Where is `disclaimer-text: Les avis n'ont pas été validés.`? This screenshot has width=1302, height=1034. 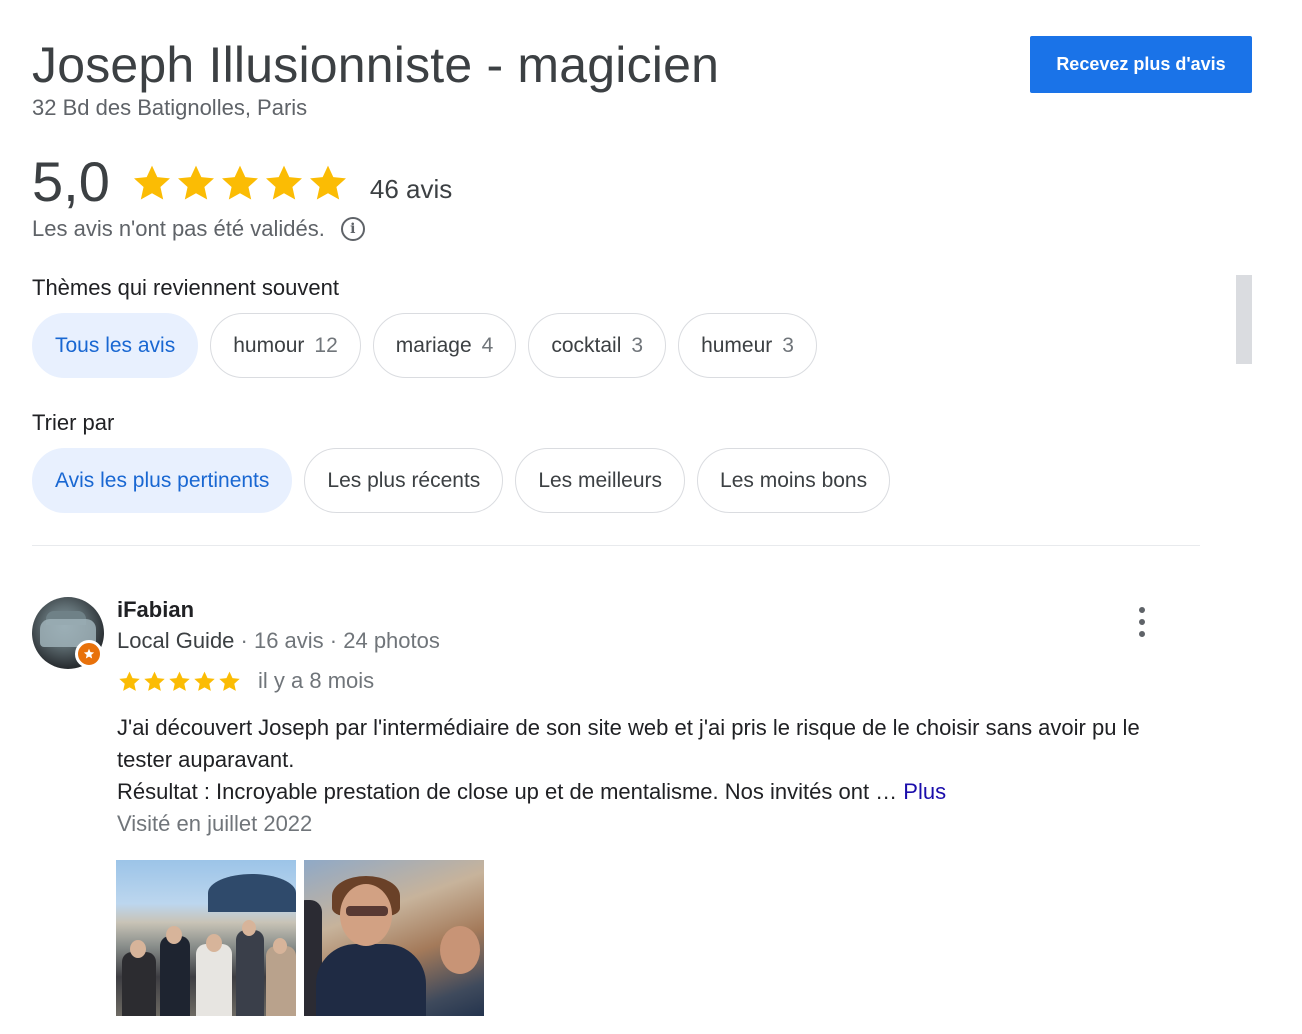
disclaimer-text: Les avis n'ont pas été validés. is located at coordinates (178, 228).